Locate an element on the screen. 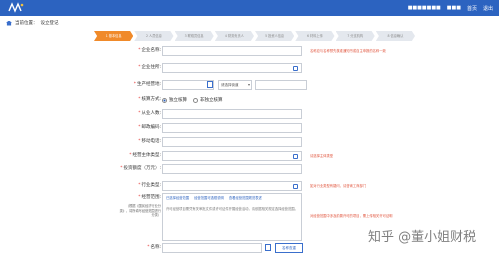  row-accounting: *核算方式: 独立核算 非独立核算 is located at coordinates (249, 100).